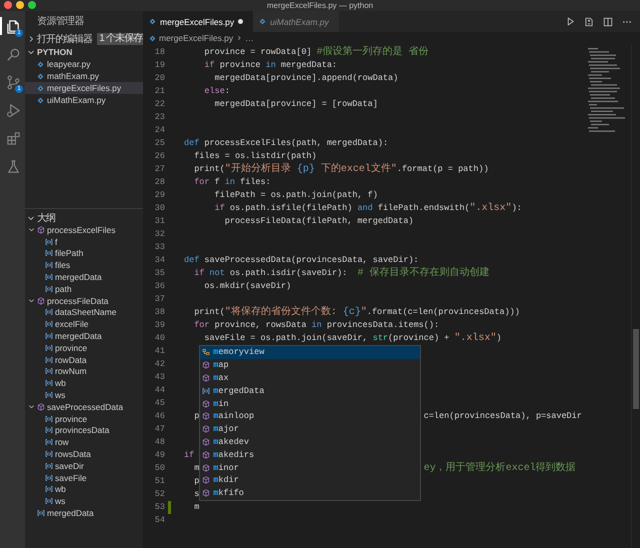  I want to click on zoom-button, so click(32, 5).